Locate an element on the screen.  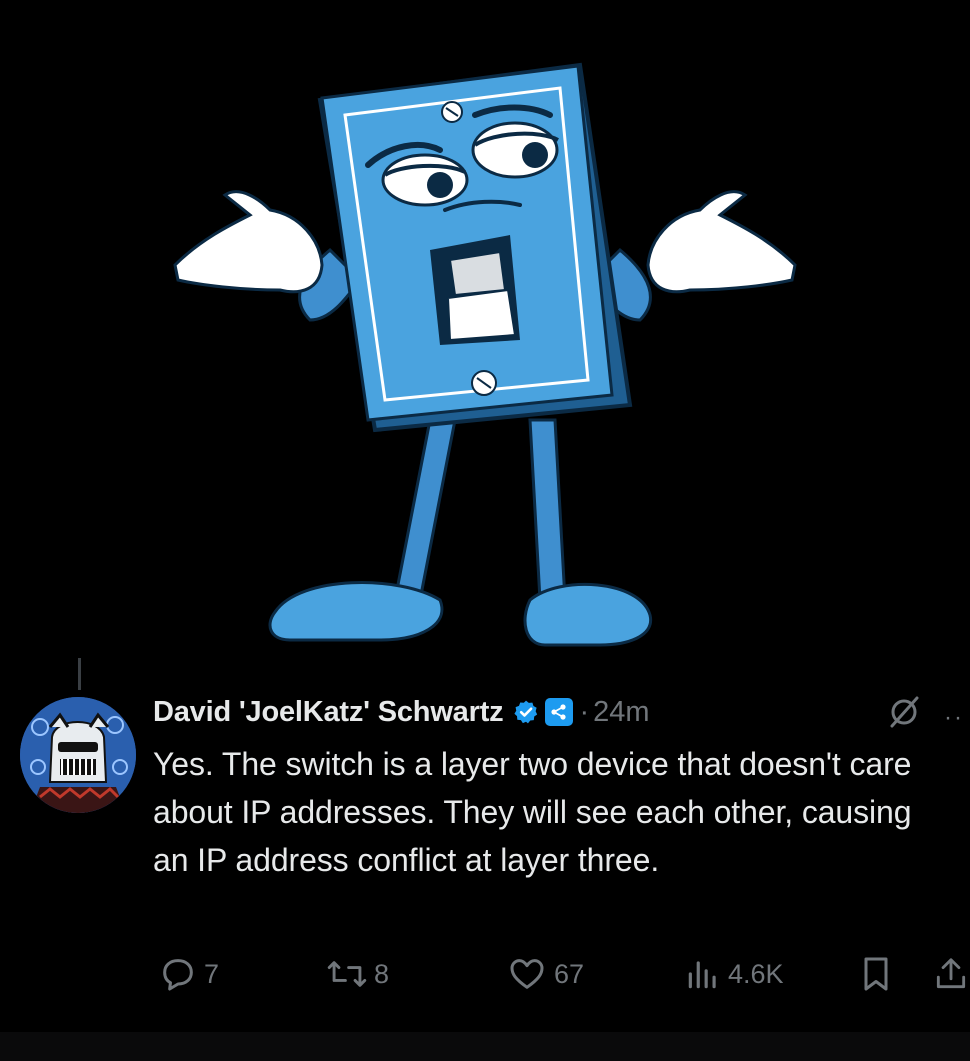
more-icon: ·· is located at coordinates (954, 718).